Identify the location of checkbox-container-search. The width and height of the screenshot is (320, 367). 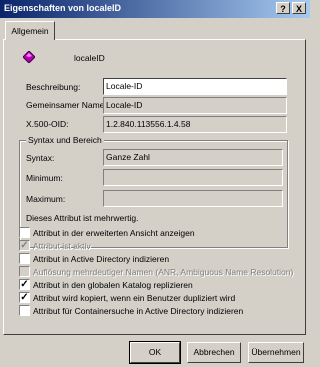
(24, 310).